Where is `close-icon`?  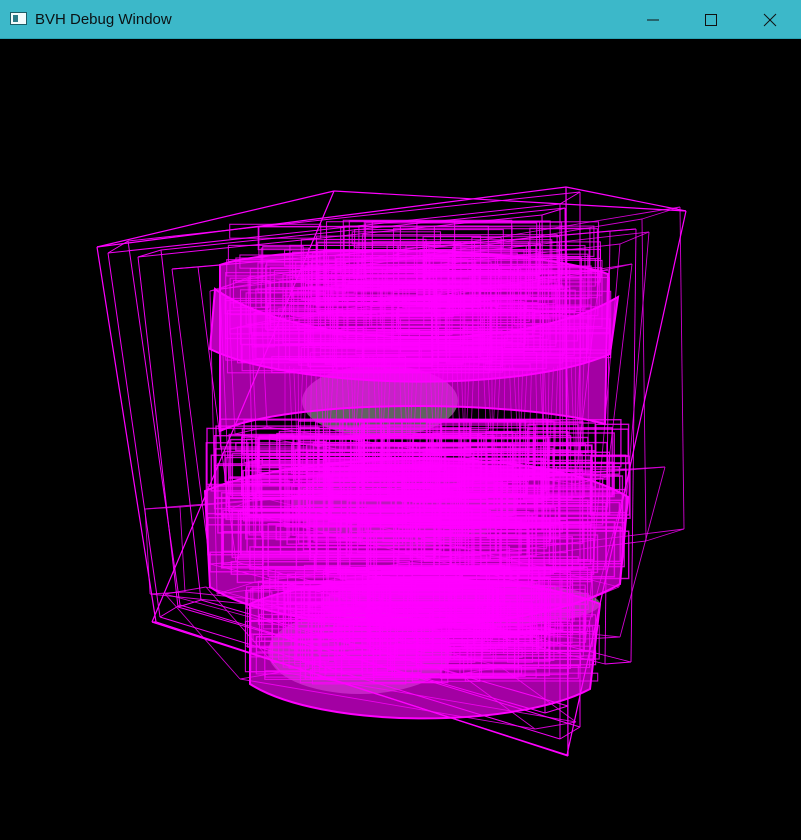 close-icon is located at coordinates (770, 19).